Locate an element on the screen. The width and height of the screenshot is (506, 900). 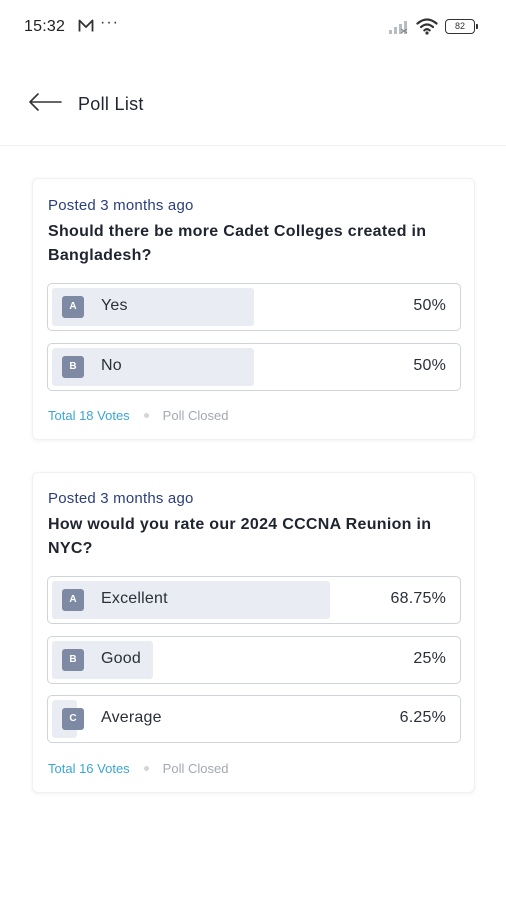
more-notifications-icon: ··· is located at coordinates (109, 22).